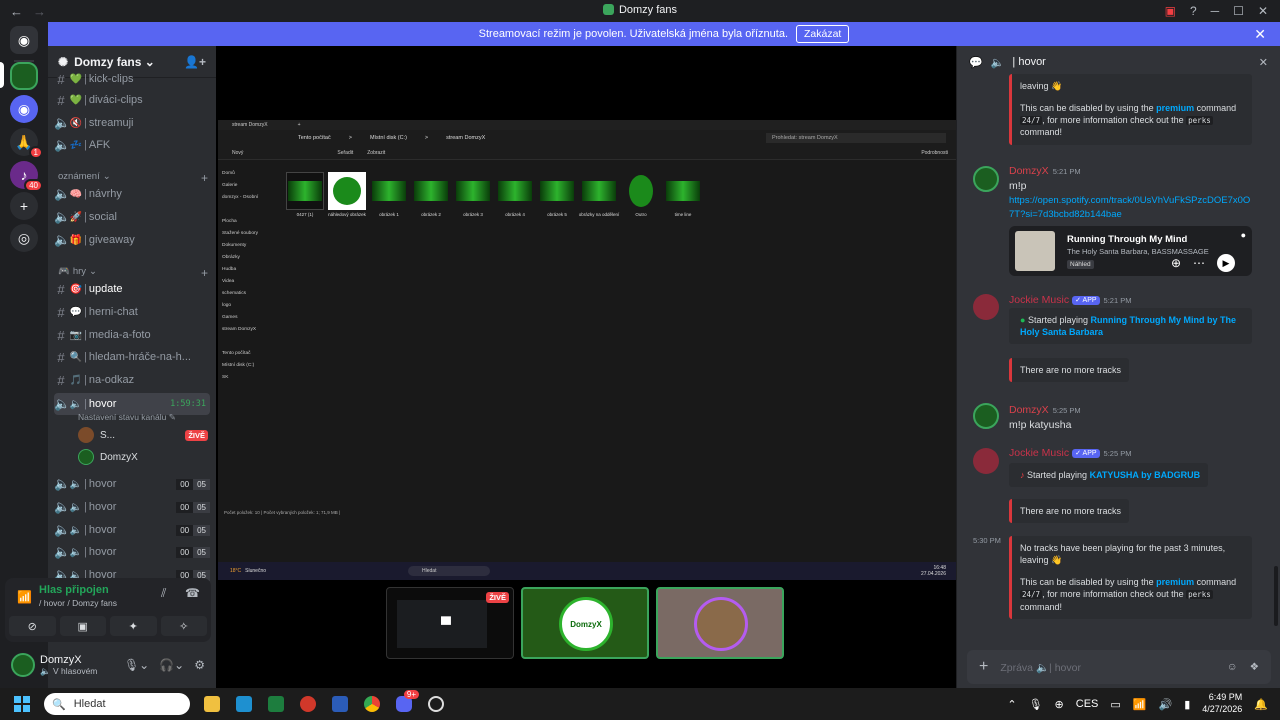 This screenshot has width=1280, height=720. I want to click on add-server-icon: +, so click(24, 206).